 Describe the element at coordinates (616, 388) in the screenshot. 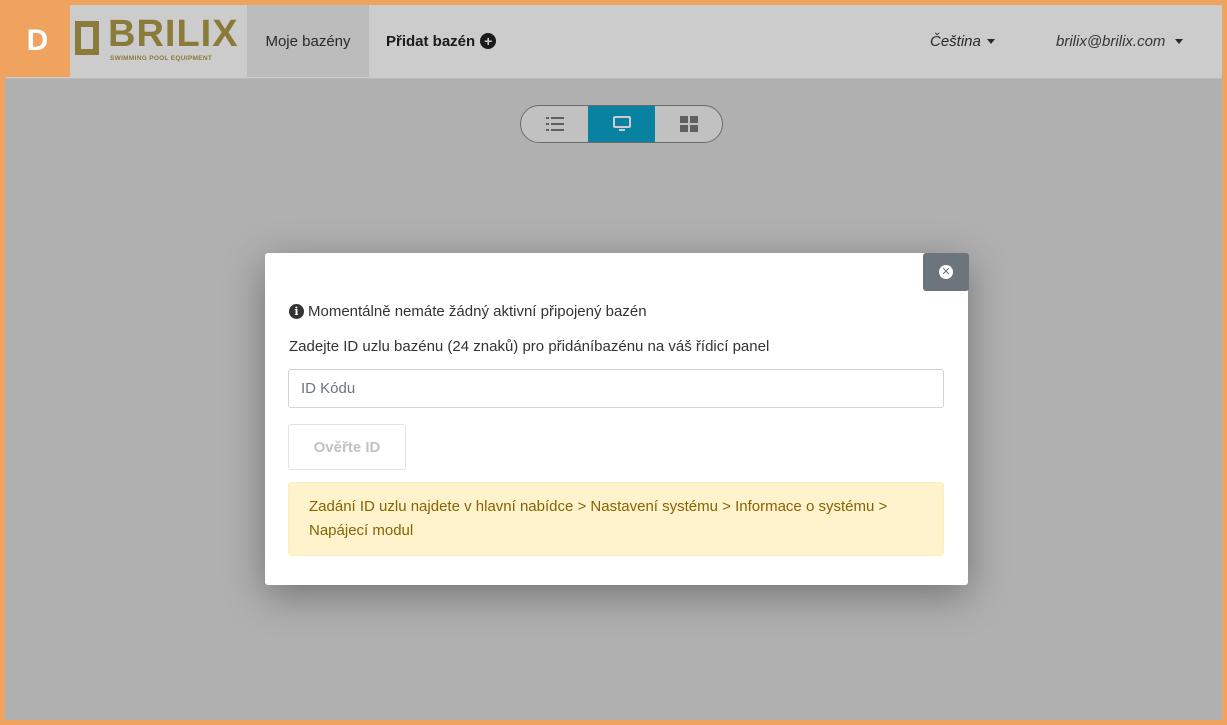

I see `node-id-input` at that location.